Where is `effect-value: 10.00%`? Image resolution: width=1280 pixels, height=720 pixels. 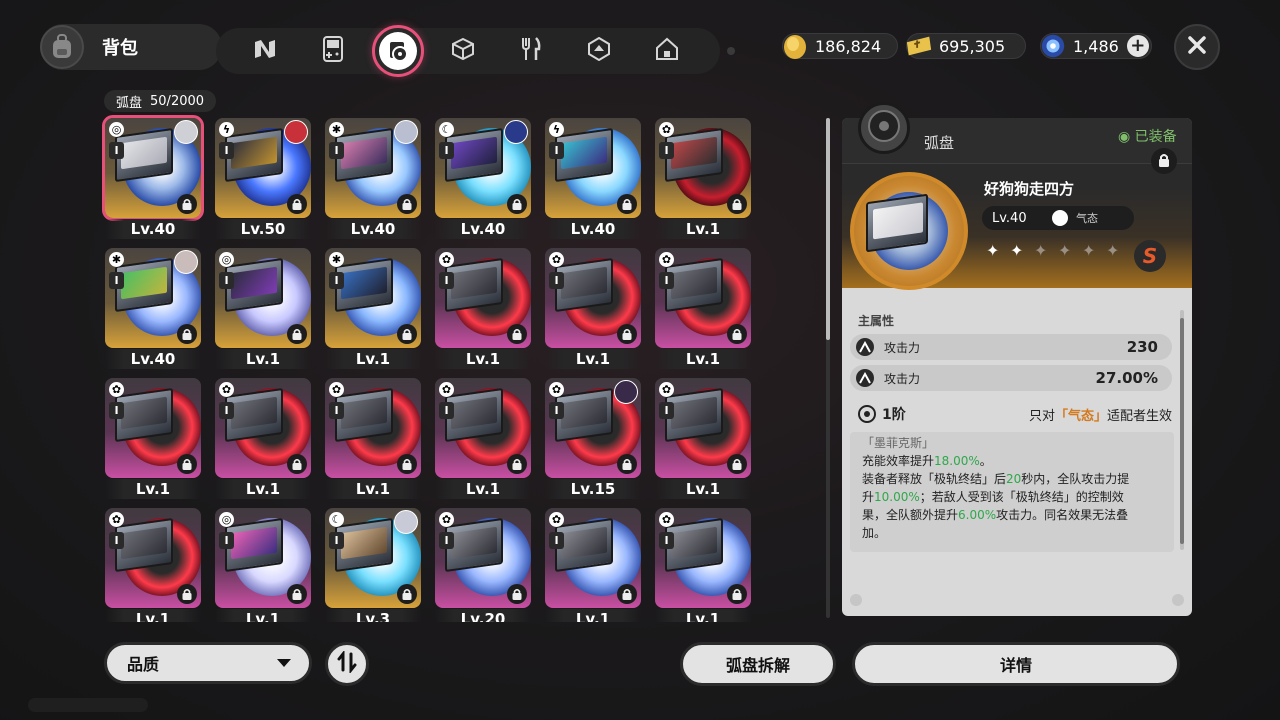 effect-value: 10.00% is located at coordinates (897, 497).